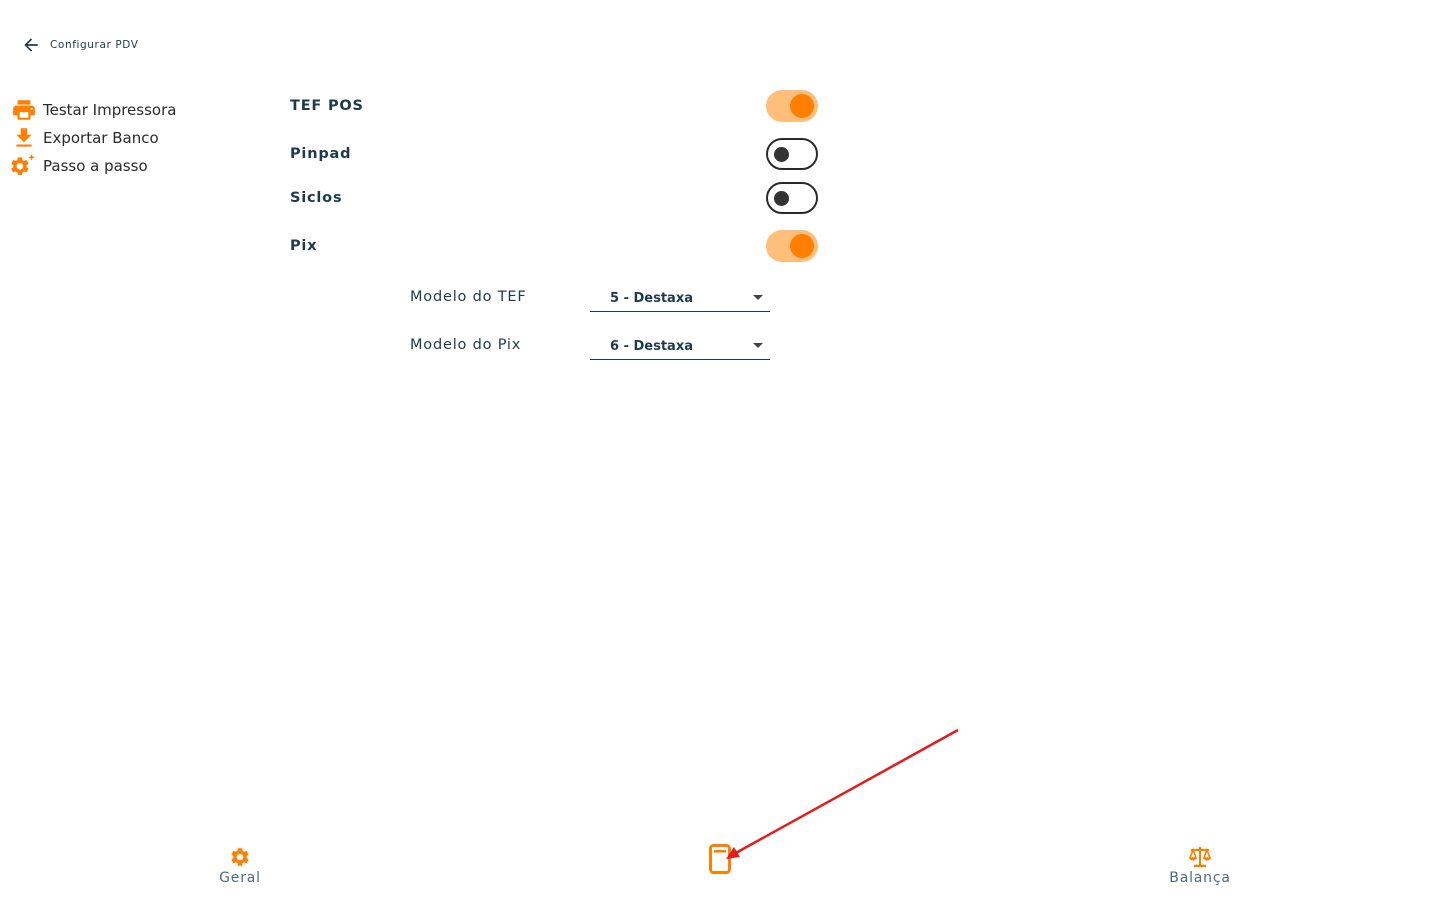 Image resolution: width=1439 pixels, height=899 pixels. What do you see at coordinates (24, 166) in the screenshot?
I see `gear-sparkle-icon` at bounding box center [24, 166].